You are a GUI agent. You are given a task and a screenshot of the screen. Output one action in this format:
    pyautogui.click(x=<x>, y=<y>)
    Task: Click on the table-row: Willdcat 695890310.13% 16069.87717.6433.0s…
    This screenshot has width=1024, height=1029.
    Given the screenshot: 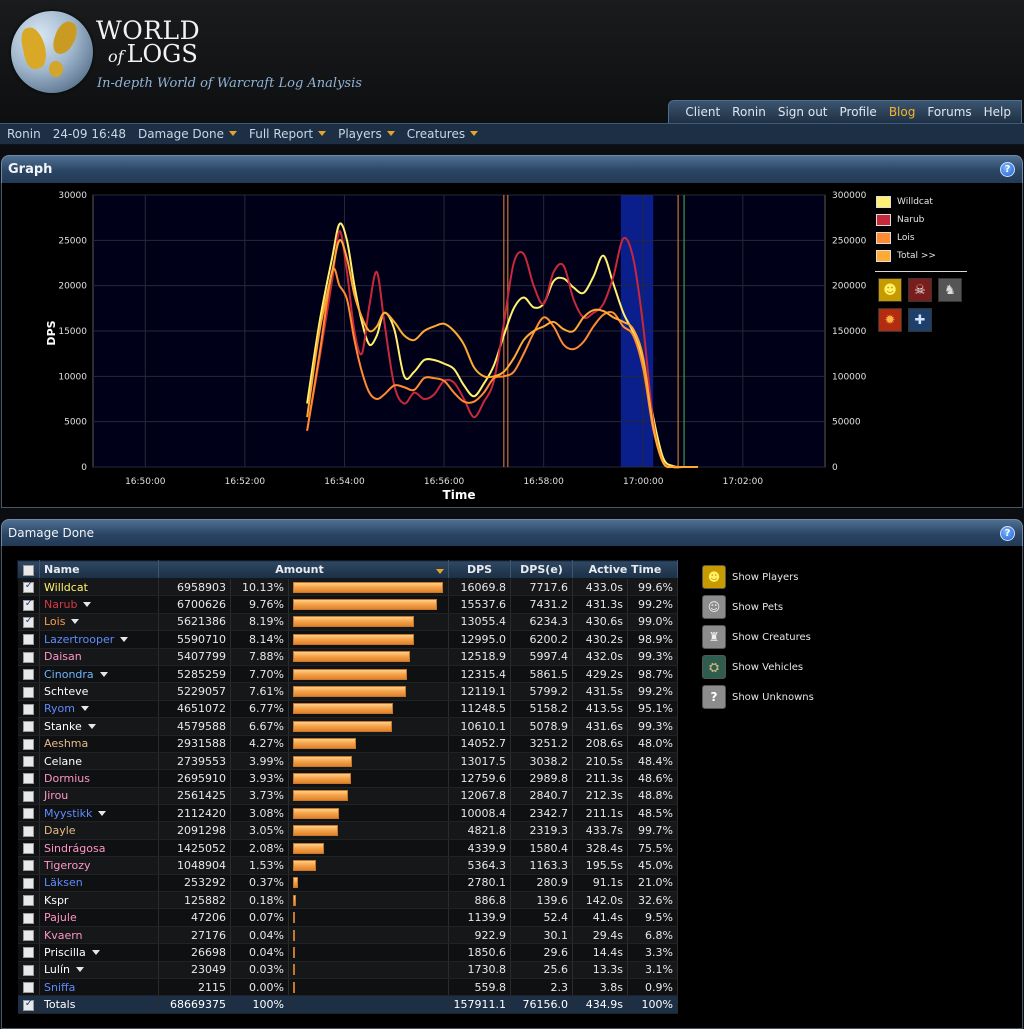 What is the action you would take?
    pyautogui.click(x=347, y=587)
    